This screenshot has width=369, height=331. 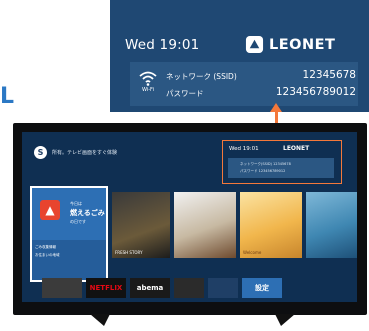 I want to click on tile-4-caption: Welcome, so click(x=252, y=252).